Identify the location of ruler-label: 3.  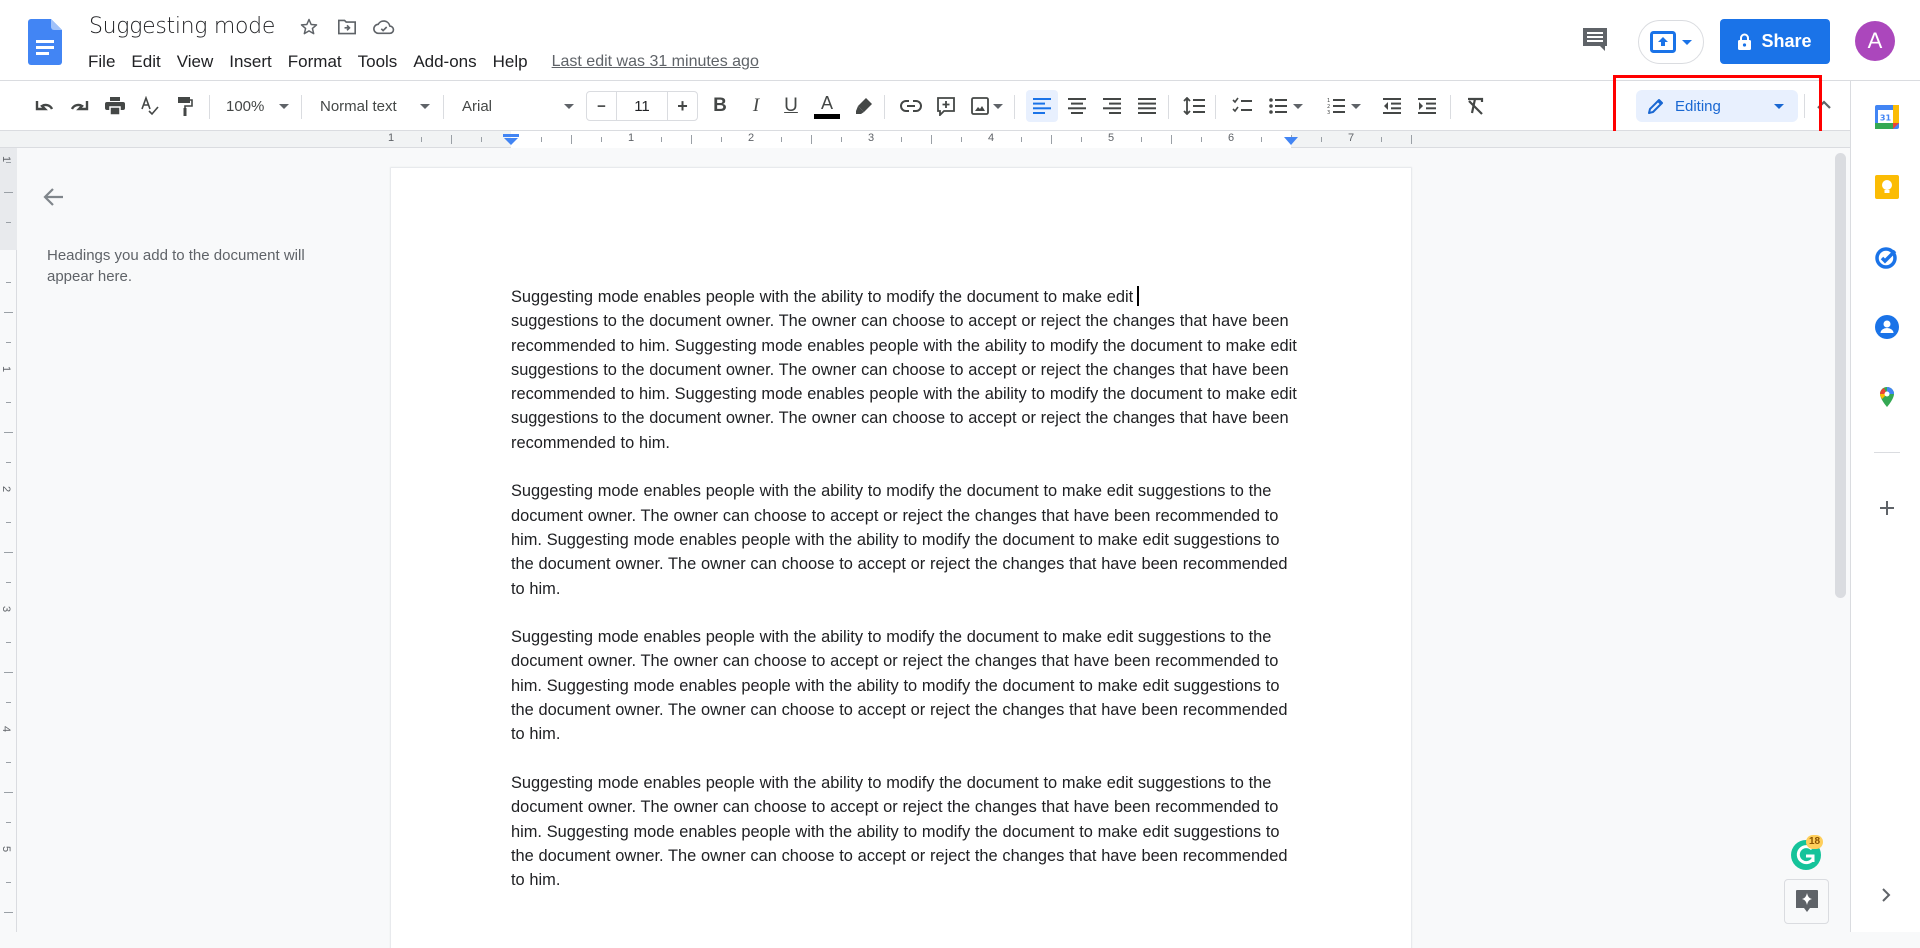
(871, 138).